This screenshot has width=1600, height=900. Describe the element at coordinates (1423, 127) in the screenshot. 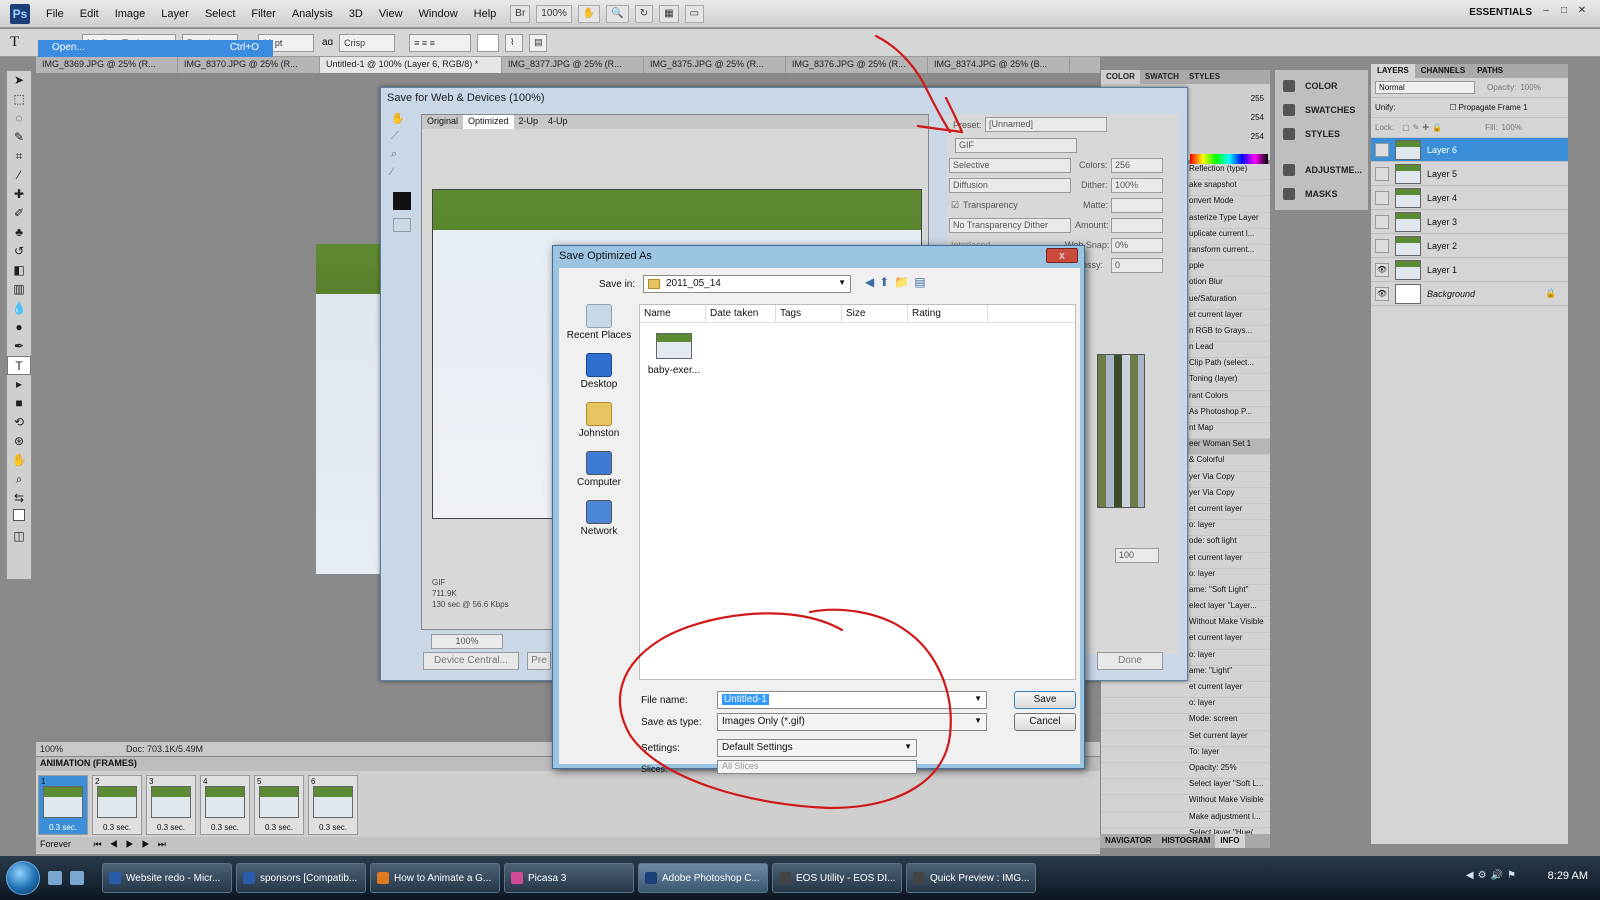

I see `lock-icons: ▢✎✚🔒` at that location.